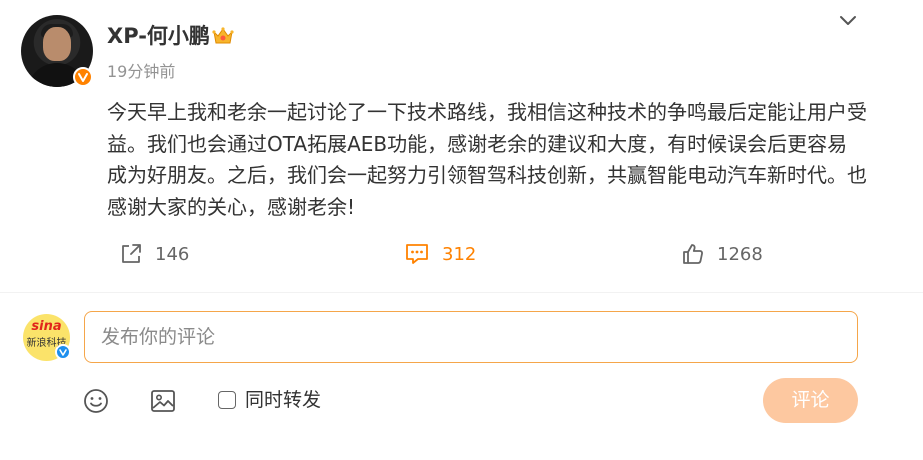 Image resolution: width=923 pixels, height=460 pixels. Describe the element at coordinates (163, 401) in the screenshot. I see `image-icon` at that location.